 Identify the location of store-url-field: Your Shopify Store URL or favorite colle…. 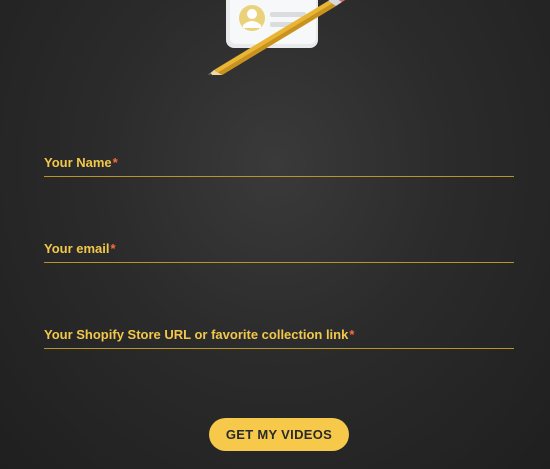
(279, 336).